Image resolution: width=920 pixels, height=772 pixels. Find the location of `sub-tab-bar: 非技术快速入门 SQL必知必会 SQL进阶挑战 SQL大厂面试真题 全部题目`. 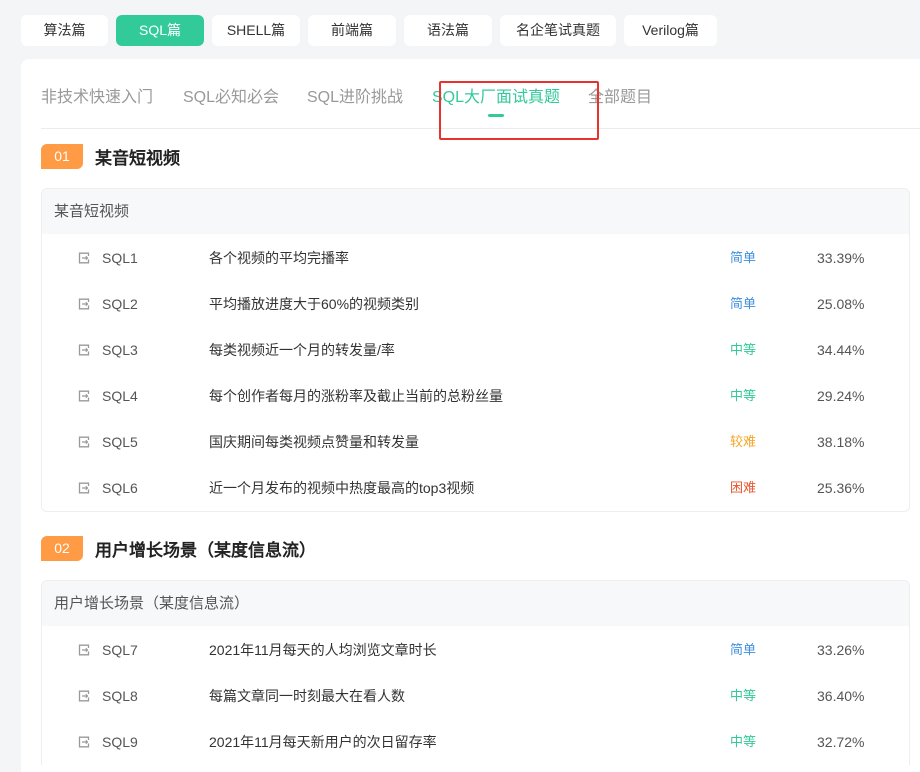

sub-tab-bar: 非技术快速入门 SQL必知必会 SQL进阶挑战 SQL大厂面试真题 全部题目 is located at coordinates (480, 105).